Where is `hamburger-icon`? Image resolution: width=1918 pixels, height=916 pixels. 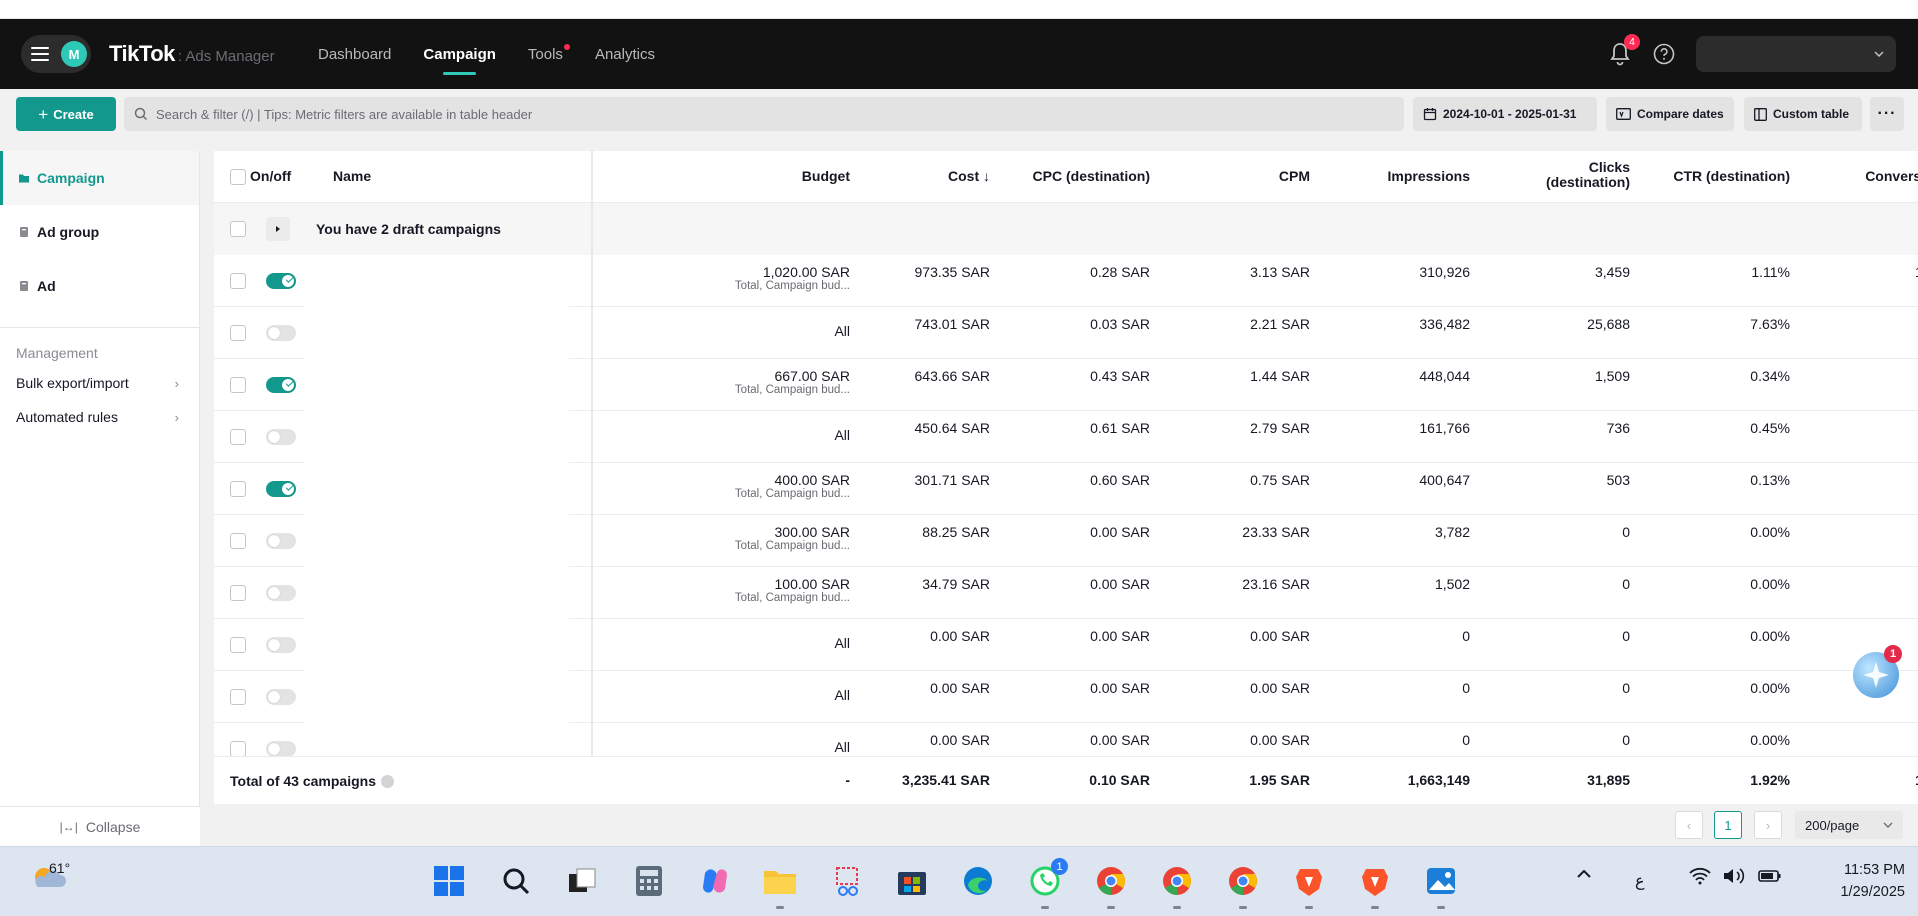
hamburger-icon is located at coordinates (40, 54).